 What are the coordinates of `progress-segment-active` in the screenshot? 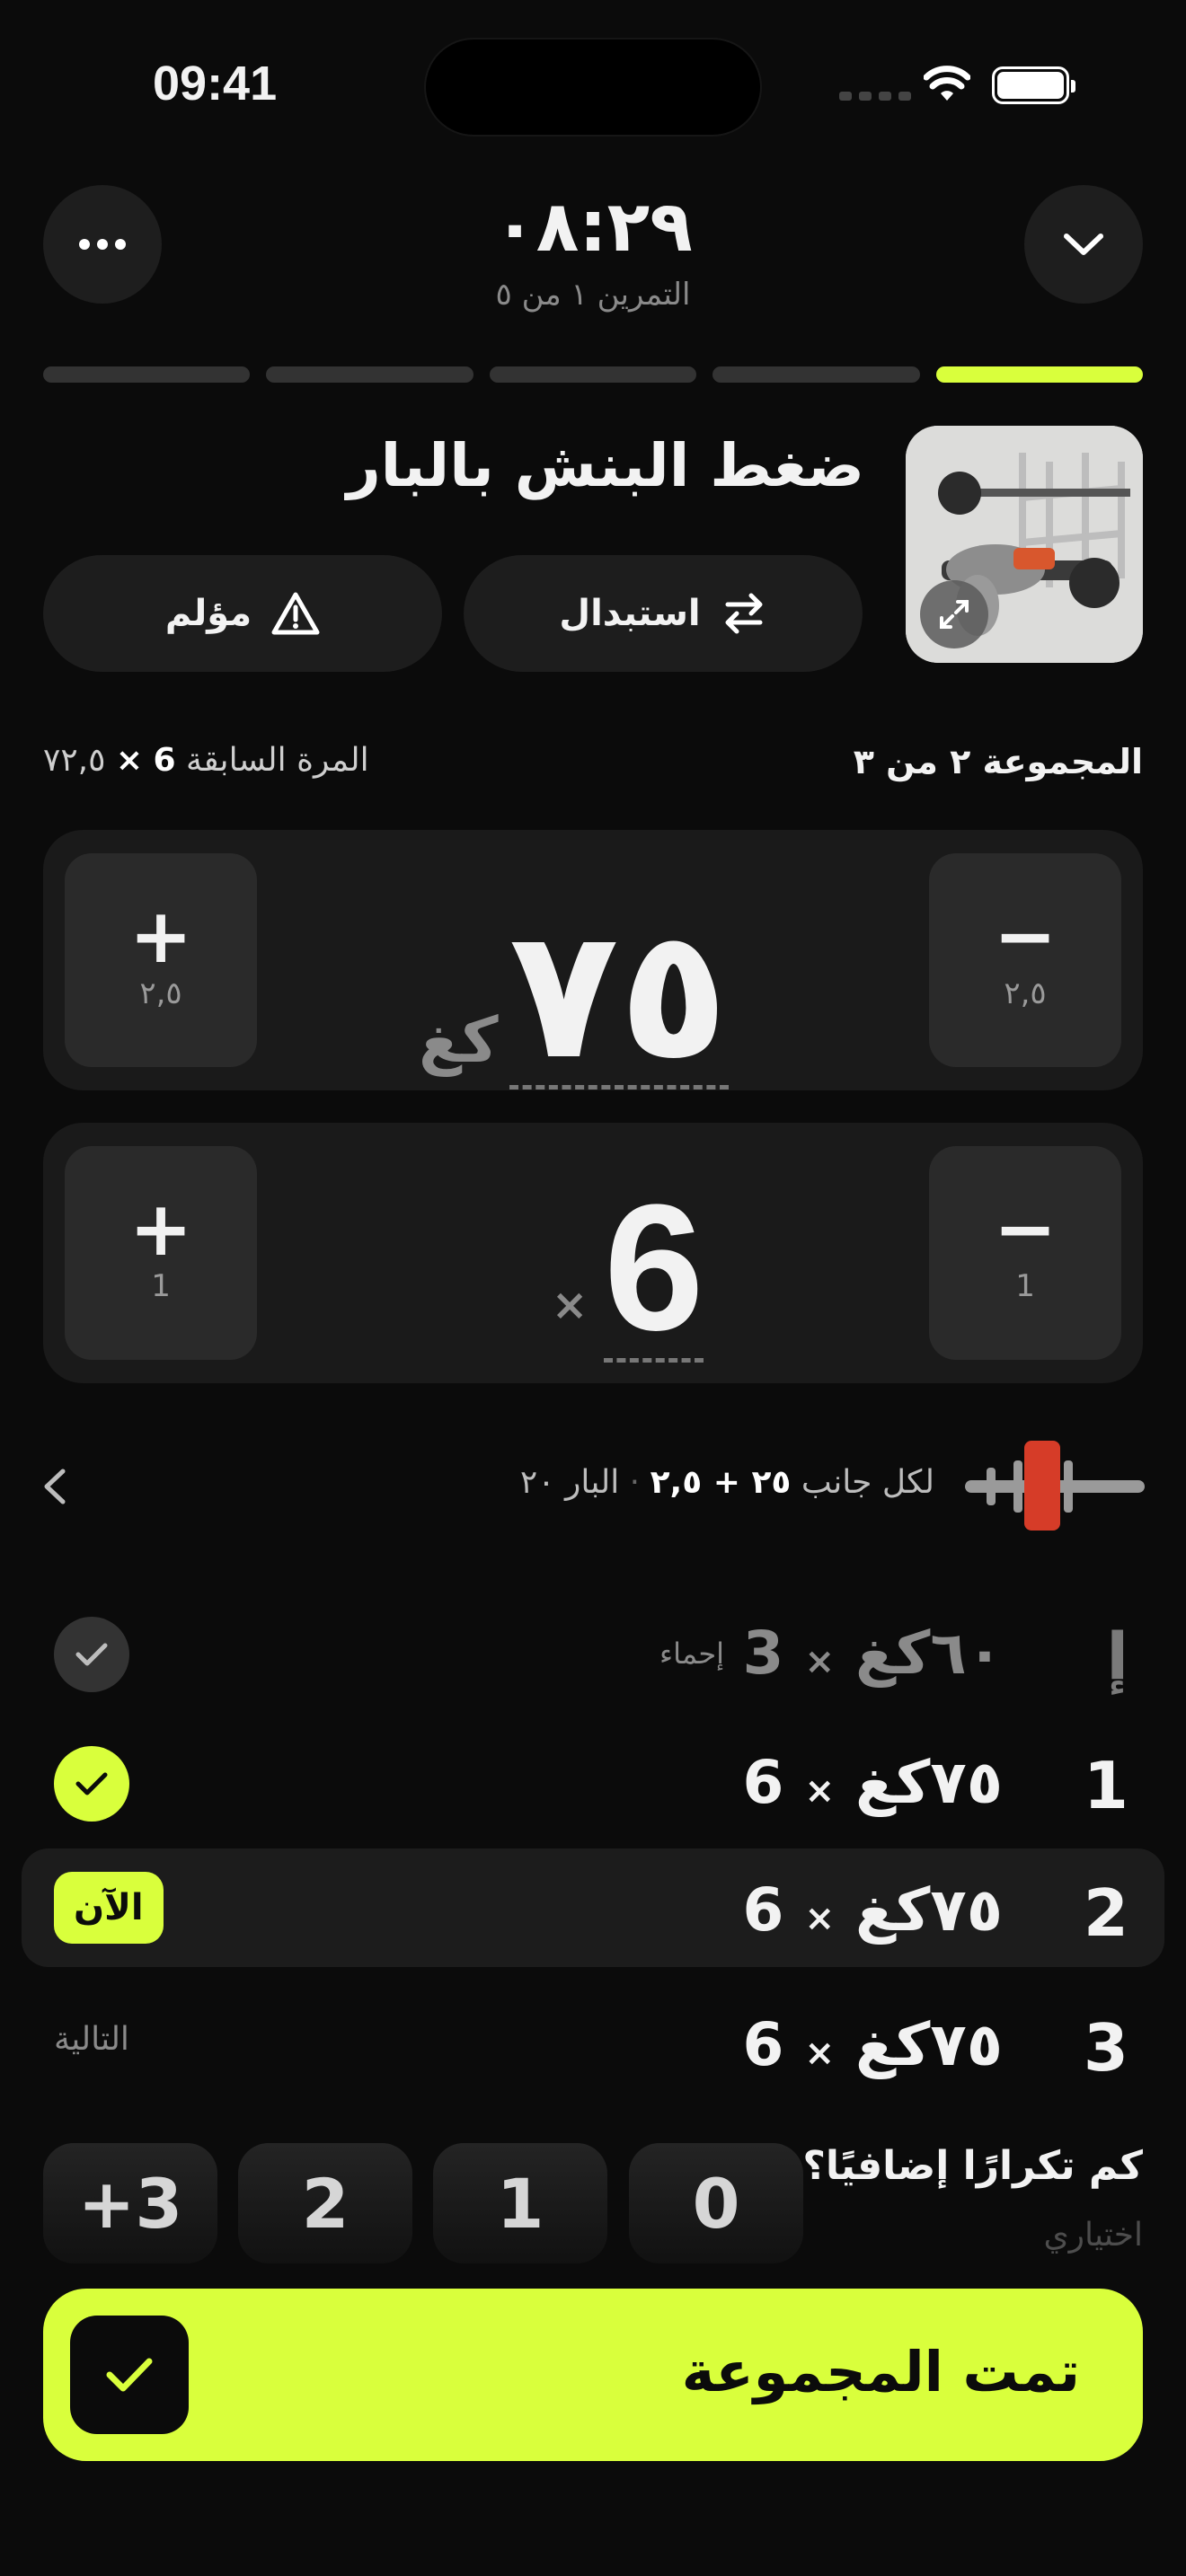 It's located at (1039, 374).